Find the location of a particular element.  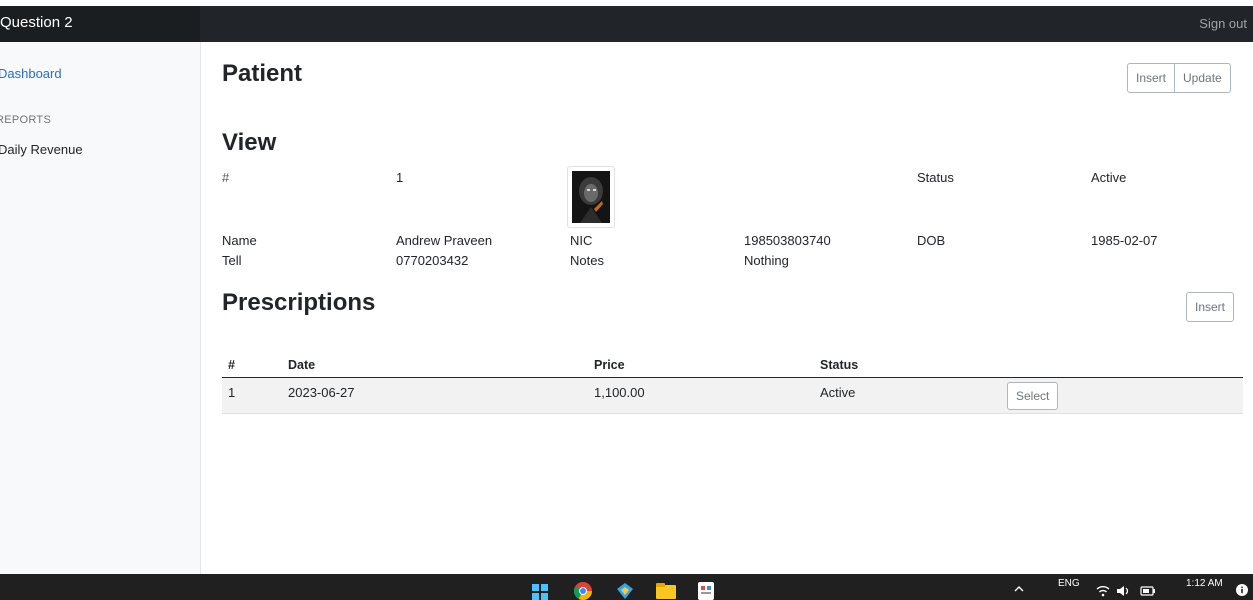

column-header-id: # is located at coordinates (231, 365).